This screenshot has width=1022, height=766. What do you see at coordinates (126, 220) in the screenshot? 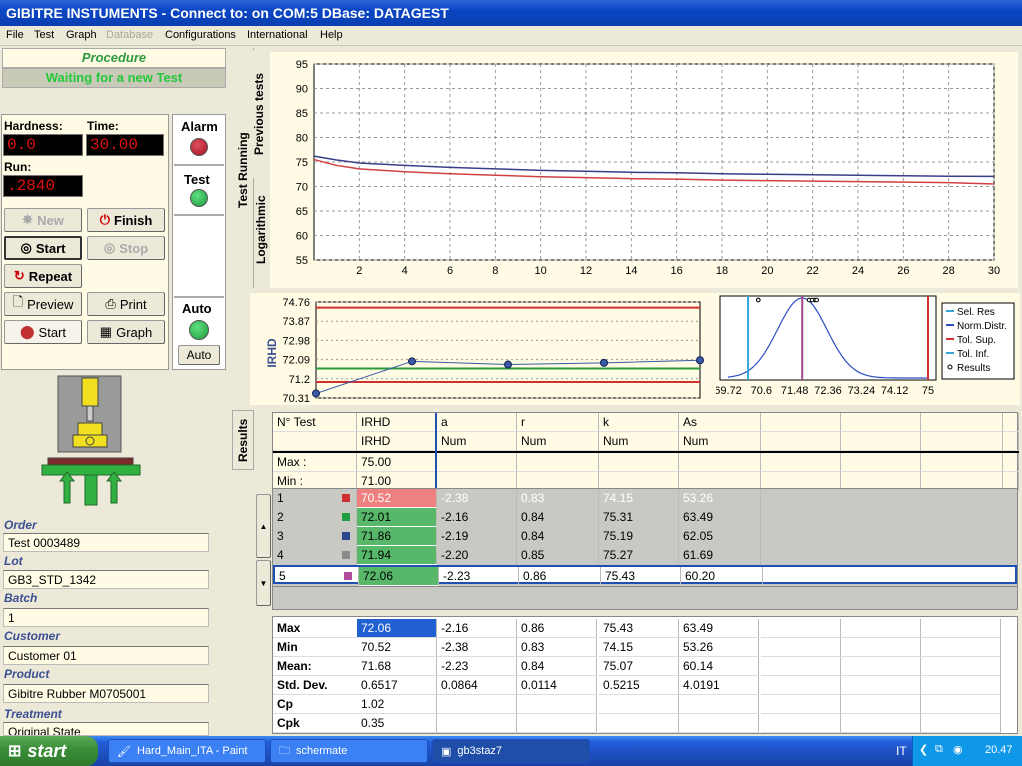
I see `finish-button: ⏻ Finish` at bounding box center [126, 220].